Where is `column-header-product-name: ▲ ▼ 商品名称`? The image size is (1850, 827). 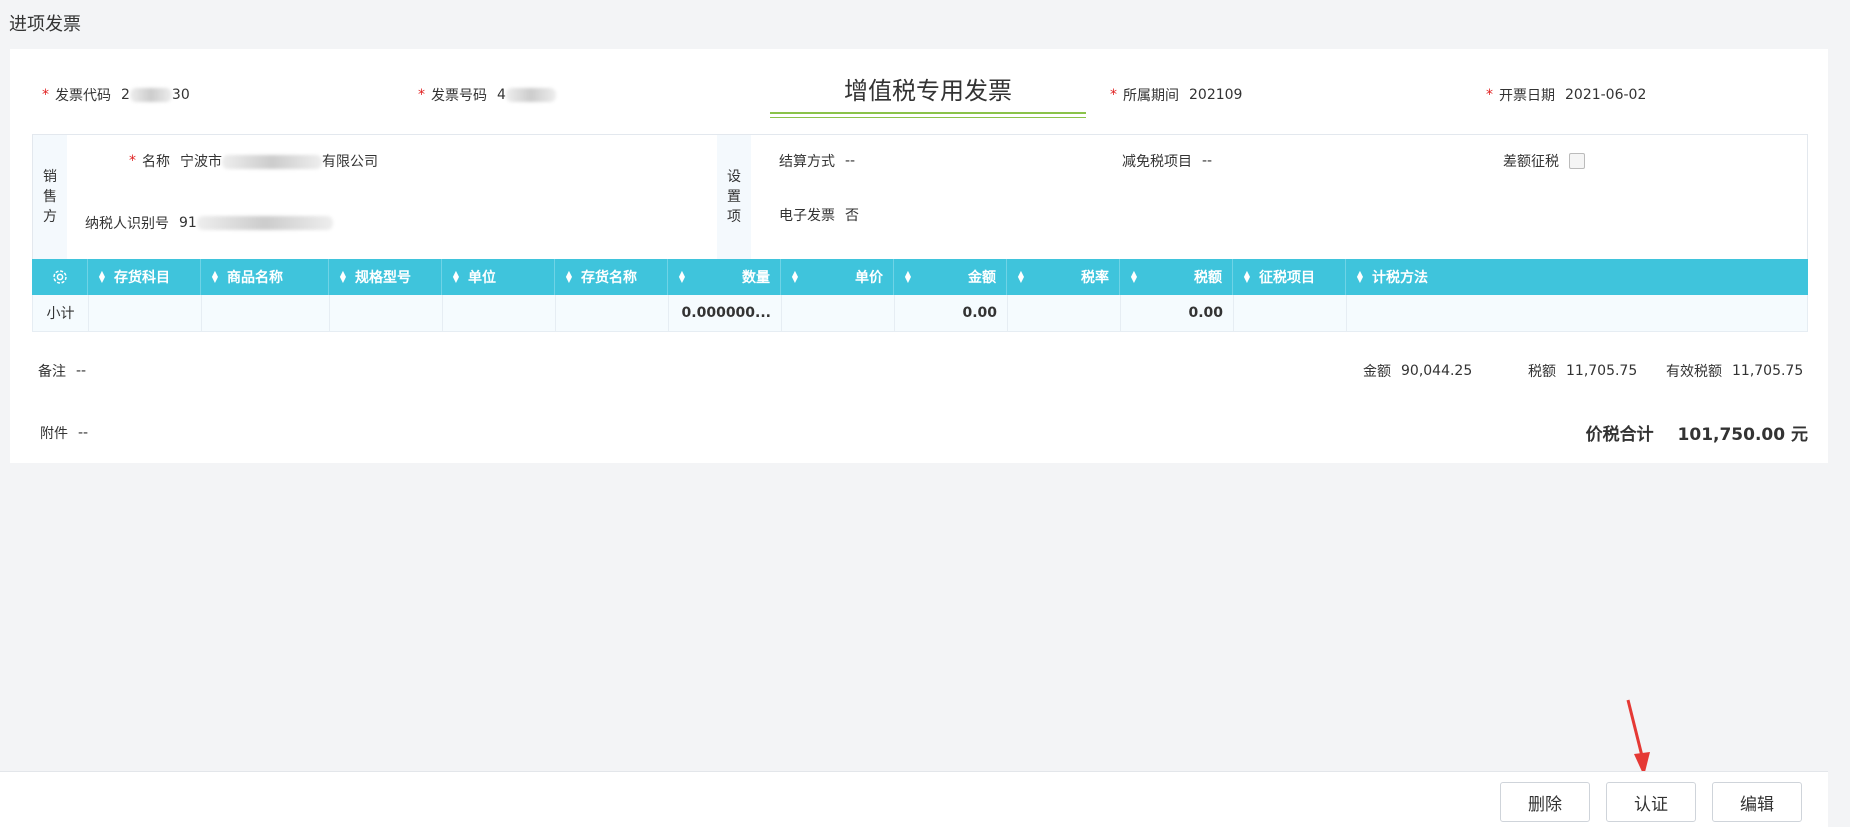
column-header-product-name: ▲ ▼ 商品名称 is located at coordinates (265, 277).